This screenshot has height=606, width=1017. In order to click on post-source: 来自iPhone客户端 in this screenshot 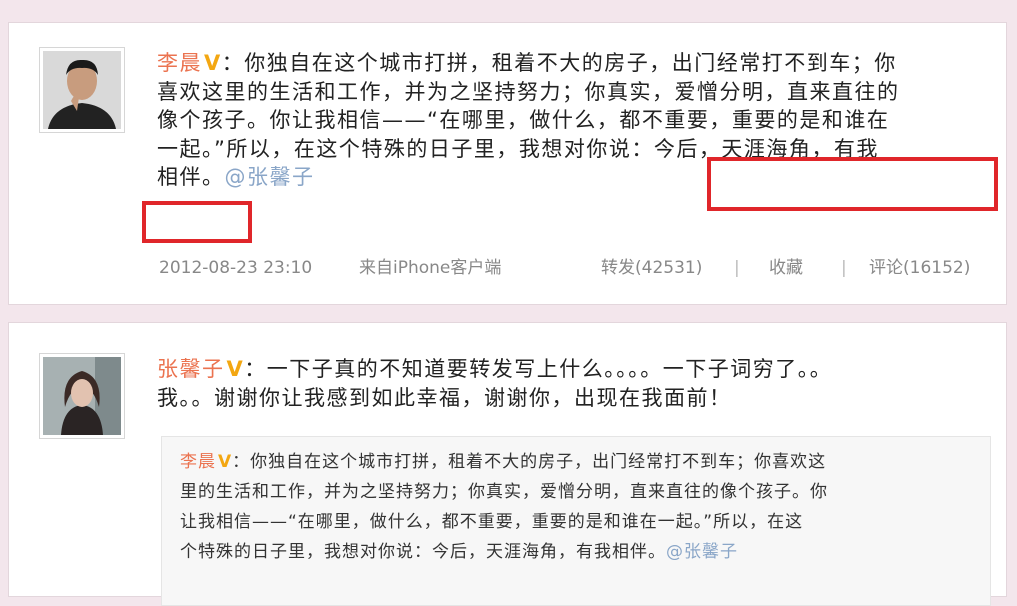, I will do `click(430, 268)`.